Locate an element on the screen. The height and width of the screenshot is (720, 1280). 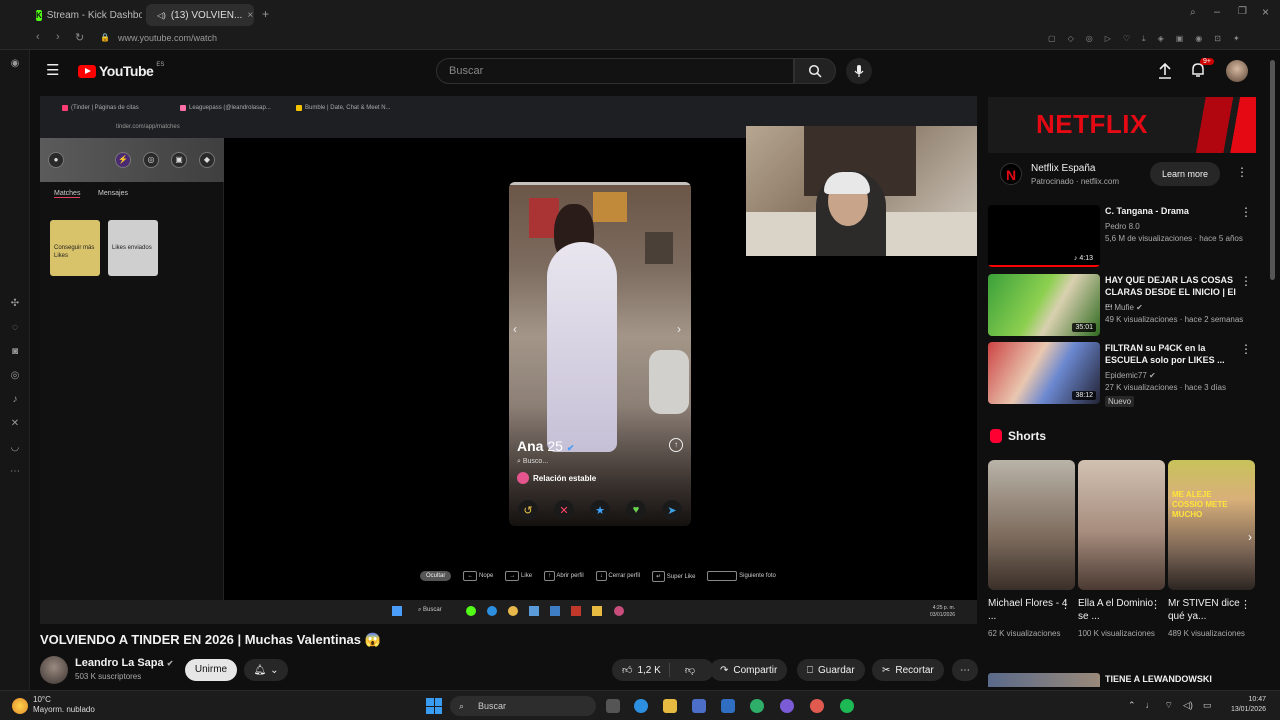
upload-icon is located at coordinates (1165, 71).